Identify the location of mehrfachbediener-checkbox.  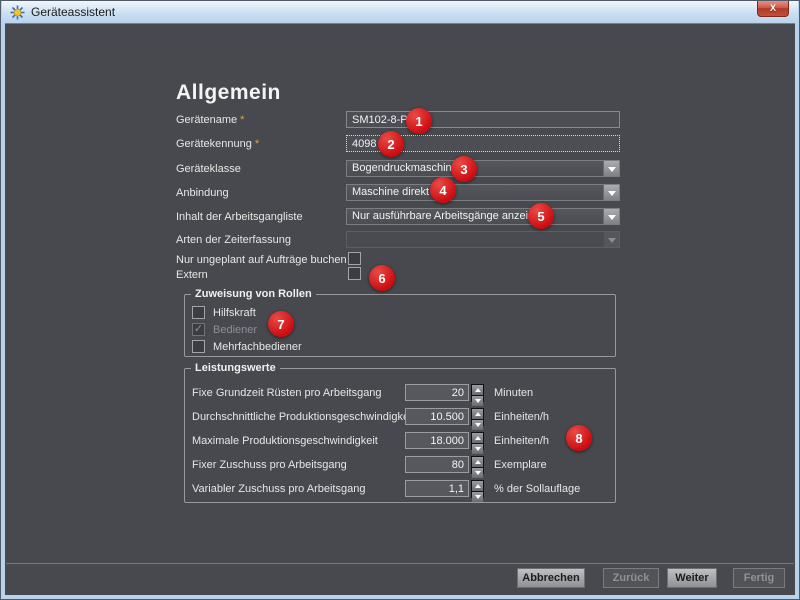
(198, 346).